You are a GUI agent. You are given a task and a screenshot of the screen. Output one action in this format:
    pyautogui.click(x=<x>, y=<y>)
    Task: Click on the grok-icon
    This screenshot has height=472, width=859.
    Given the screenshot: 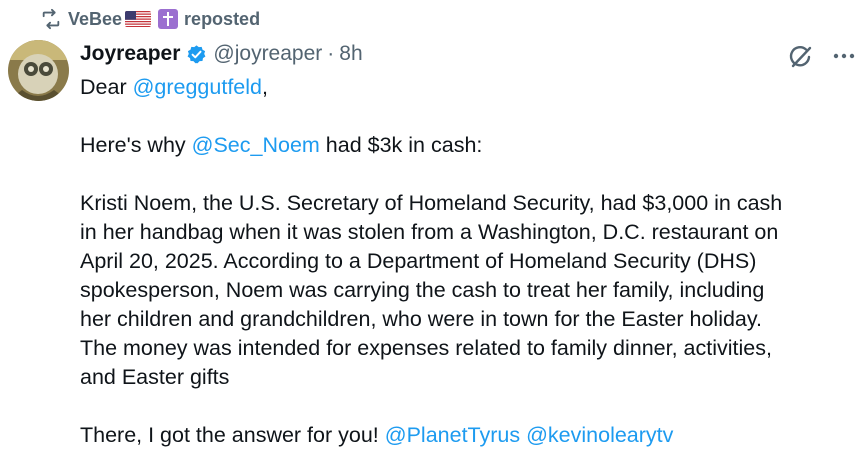 What is the action you would take?
    pyautogui.click(x=801, y=57)
    